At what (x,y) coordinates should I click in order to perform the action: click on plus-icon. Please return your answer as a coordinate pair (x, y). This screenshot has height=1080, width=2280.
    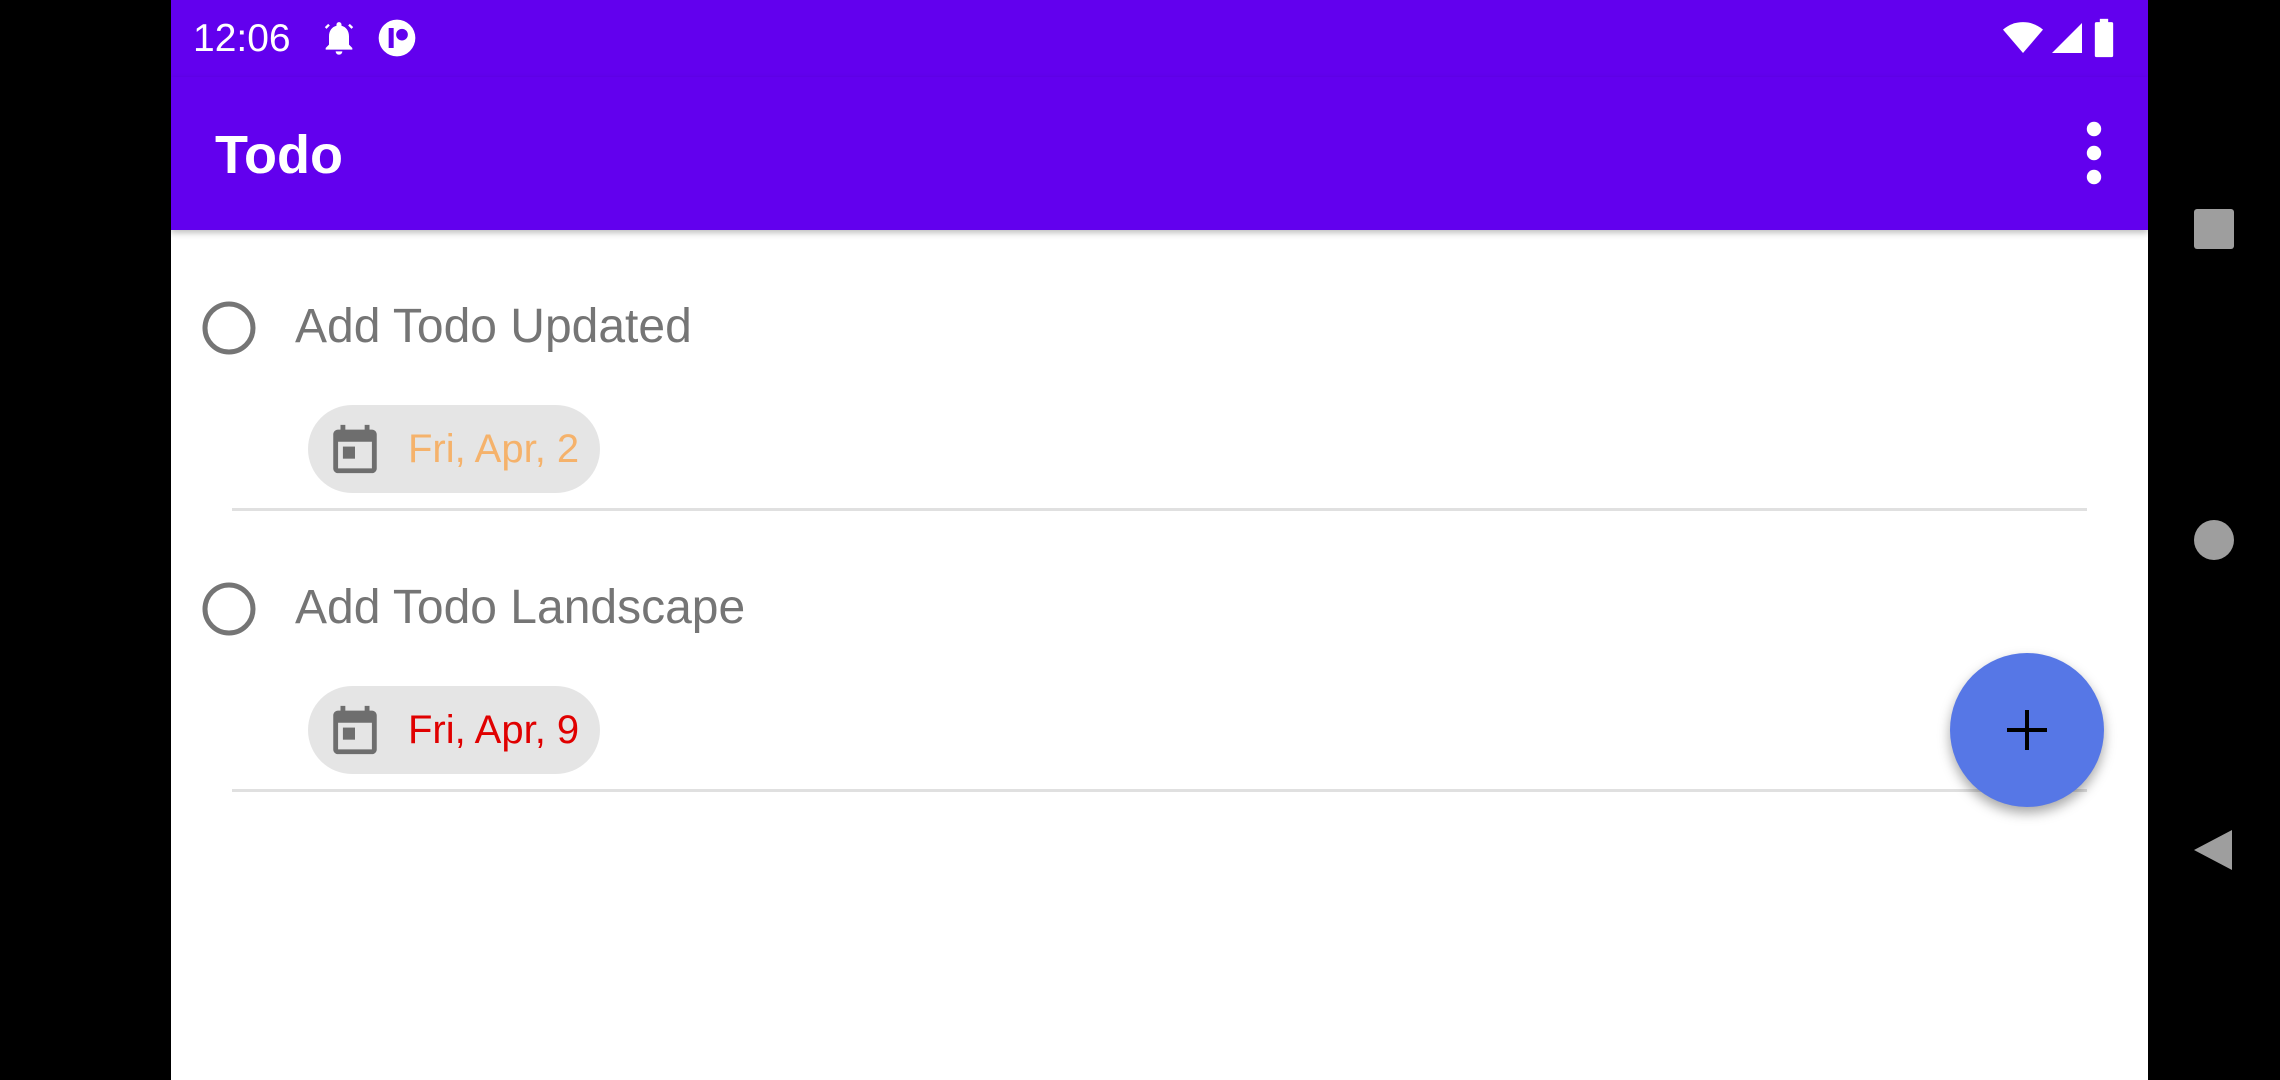
    Looking at the image, I should click on (2027, 730).